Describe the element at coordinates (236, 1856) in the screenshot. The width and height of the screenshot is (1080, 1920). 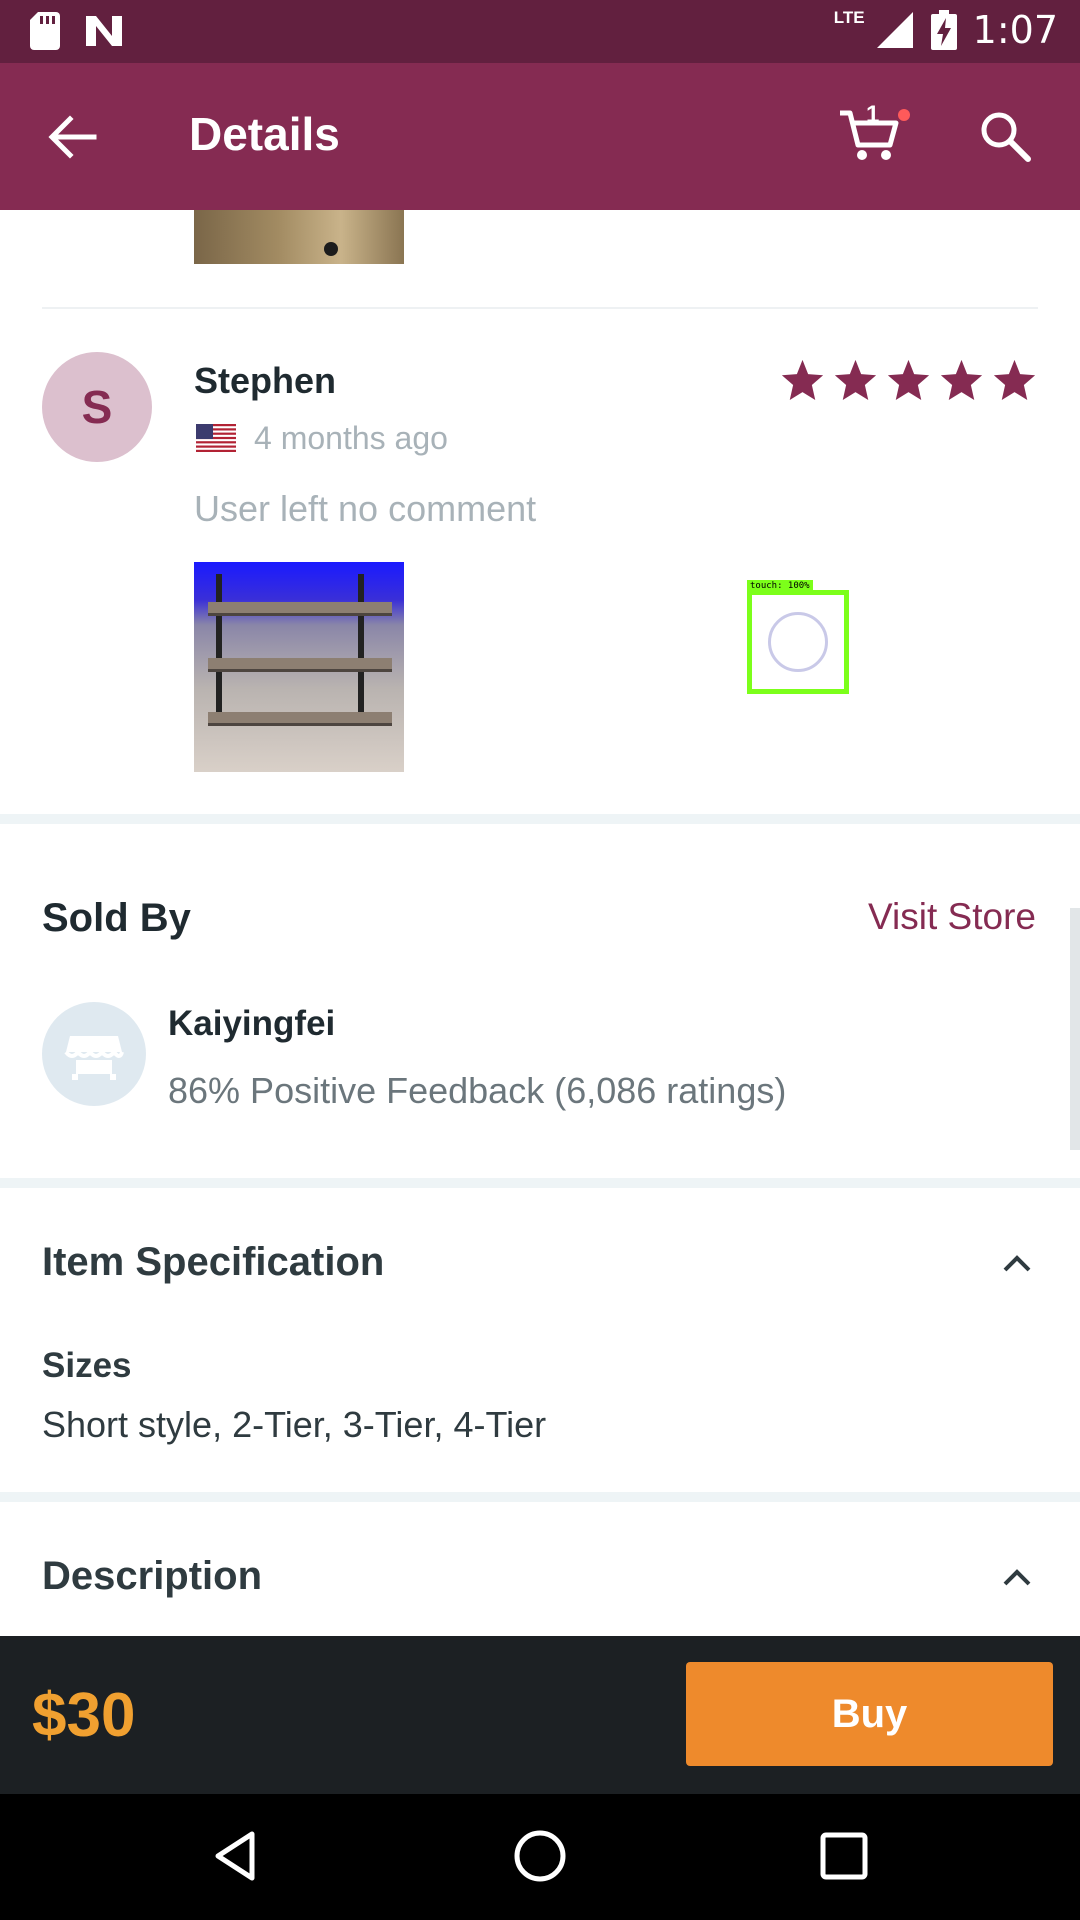
I see `nav-back-icon` at that location.